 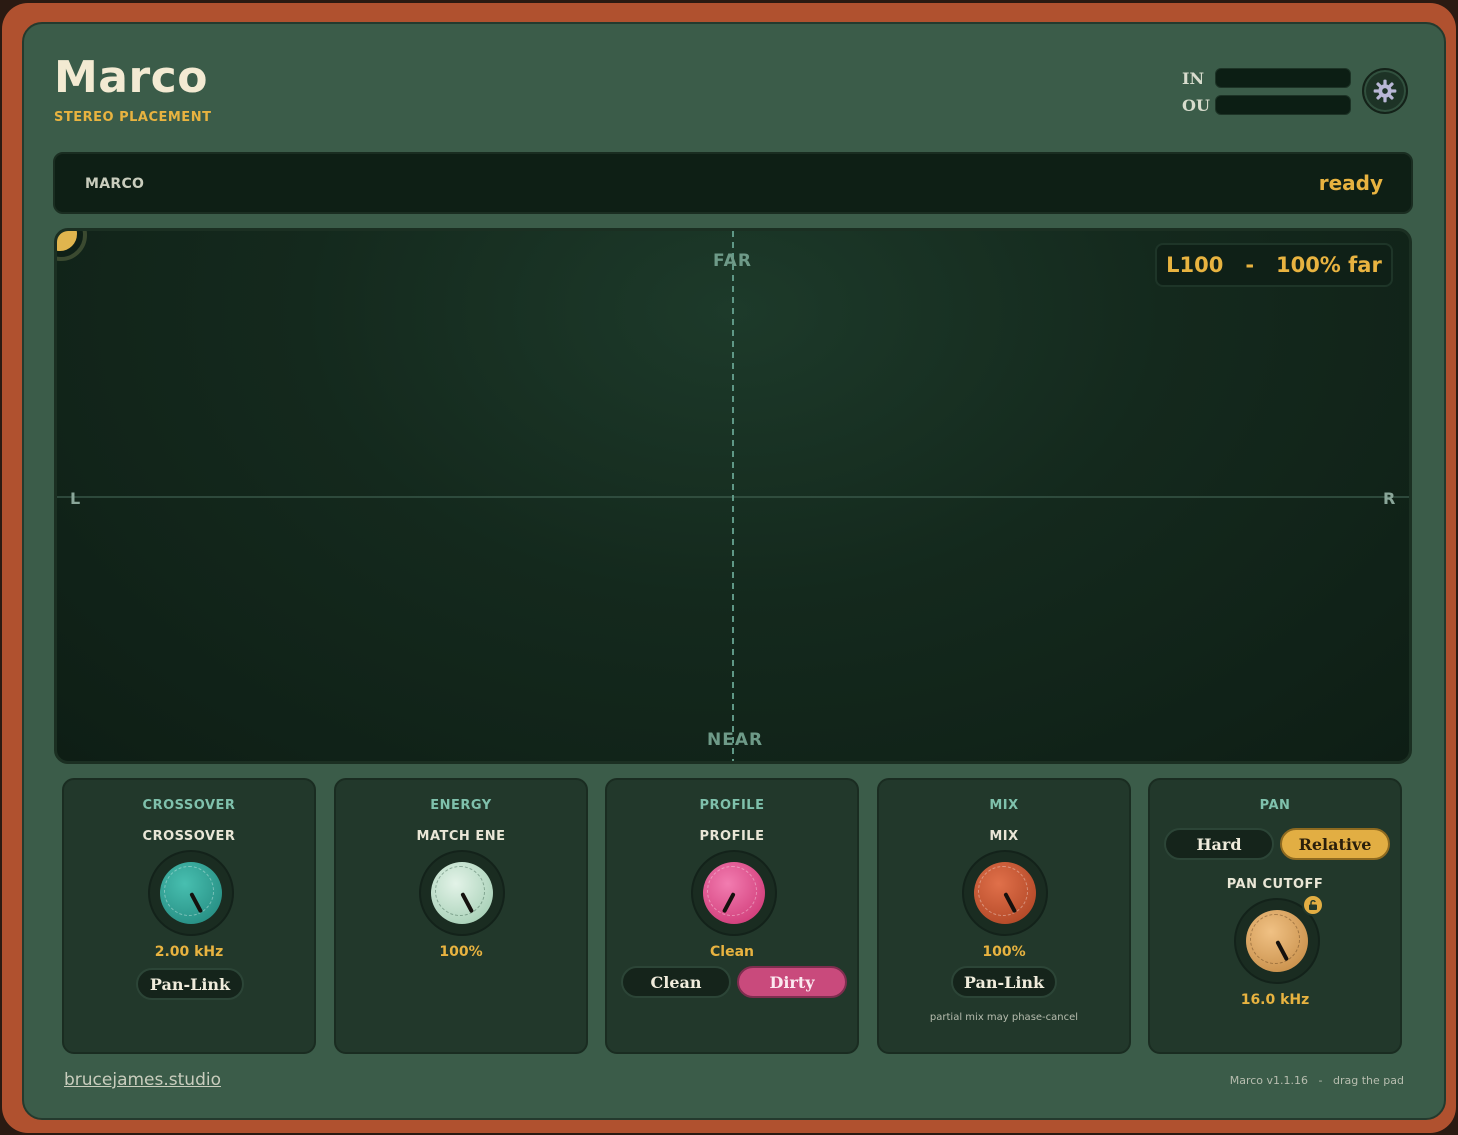 What do you see at coordinates (191, 893) in the screenshot?
I see `crossover-knob` at bounding box center [191, 893].